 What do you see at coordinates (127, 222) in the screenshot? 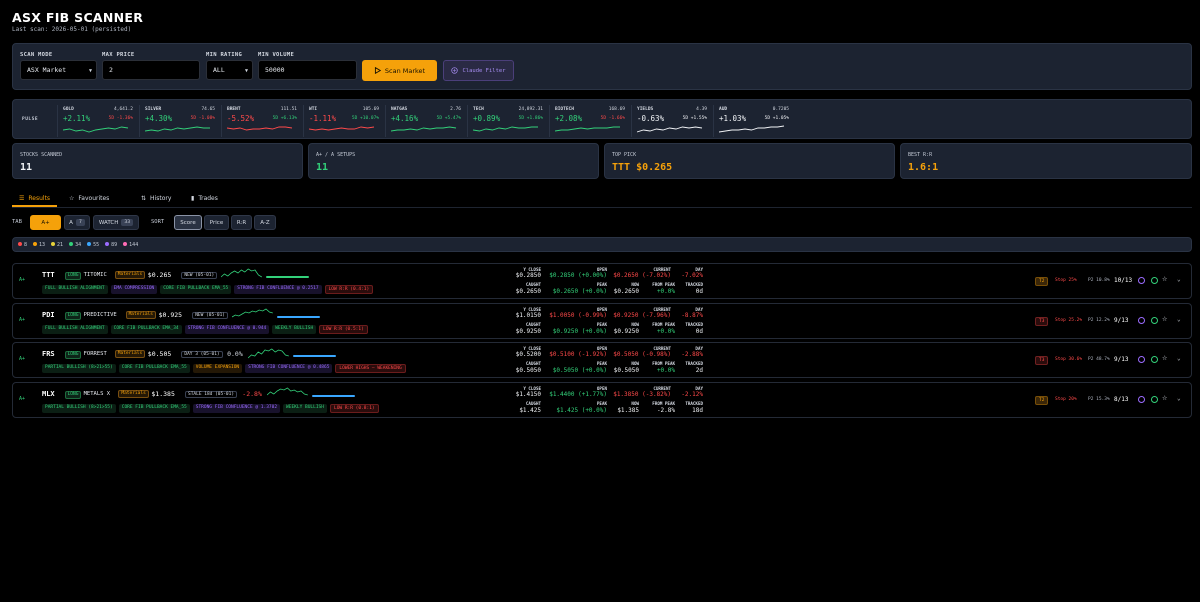
I see `tab-watch-count: 33` at bounding box center [127, 222].